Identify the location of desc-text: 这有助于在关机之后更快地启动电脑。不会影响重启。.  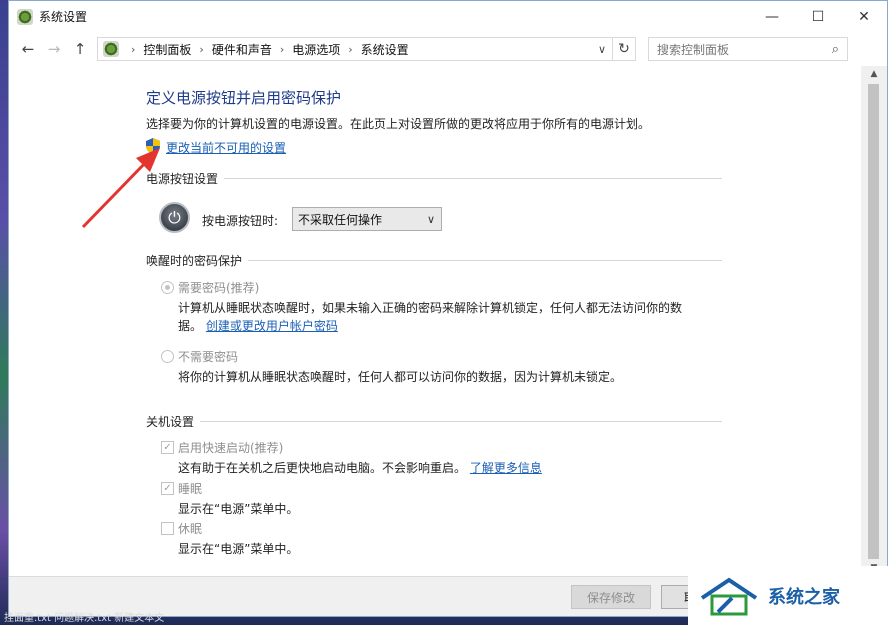
(322, 468).